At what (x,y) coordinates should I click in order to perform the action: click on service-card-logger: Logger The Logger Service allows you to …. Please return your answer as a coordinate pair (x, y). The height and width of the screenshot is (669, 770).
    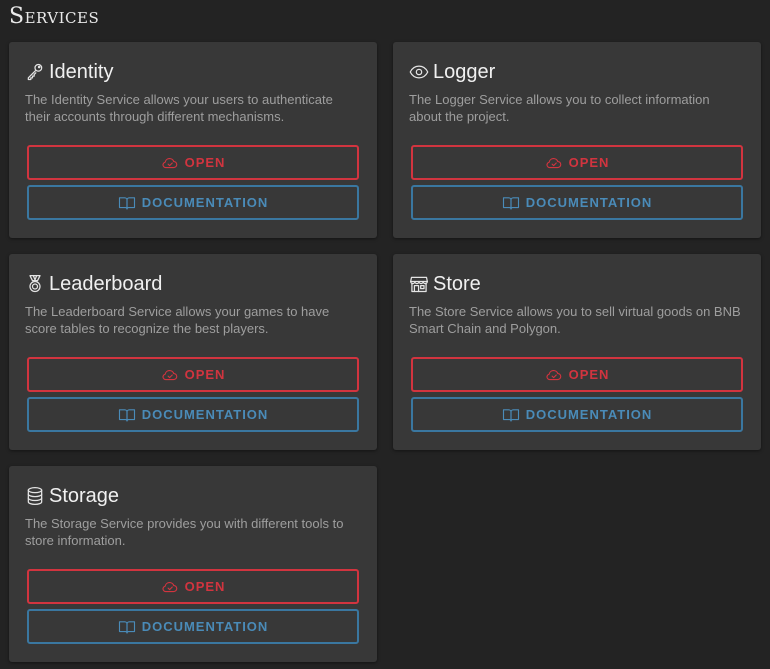
    Looking at the image, I should click on (577, 140).